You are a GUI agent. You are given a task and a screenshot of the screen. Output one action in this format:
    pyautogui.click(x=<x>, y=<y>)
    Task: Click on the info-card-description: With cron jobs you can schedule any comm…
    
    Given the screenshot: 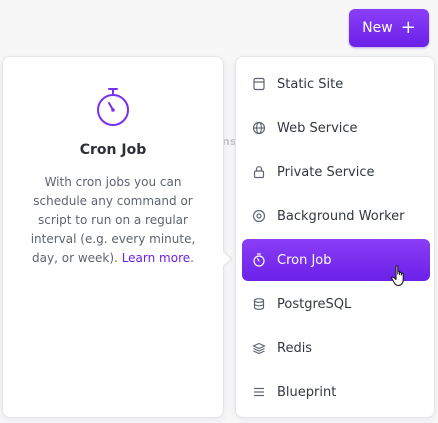 What is the action you would take?
    pyautogui.click(x=113, y=220)
    